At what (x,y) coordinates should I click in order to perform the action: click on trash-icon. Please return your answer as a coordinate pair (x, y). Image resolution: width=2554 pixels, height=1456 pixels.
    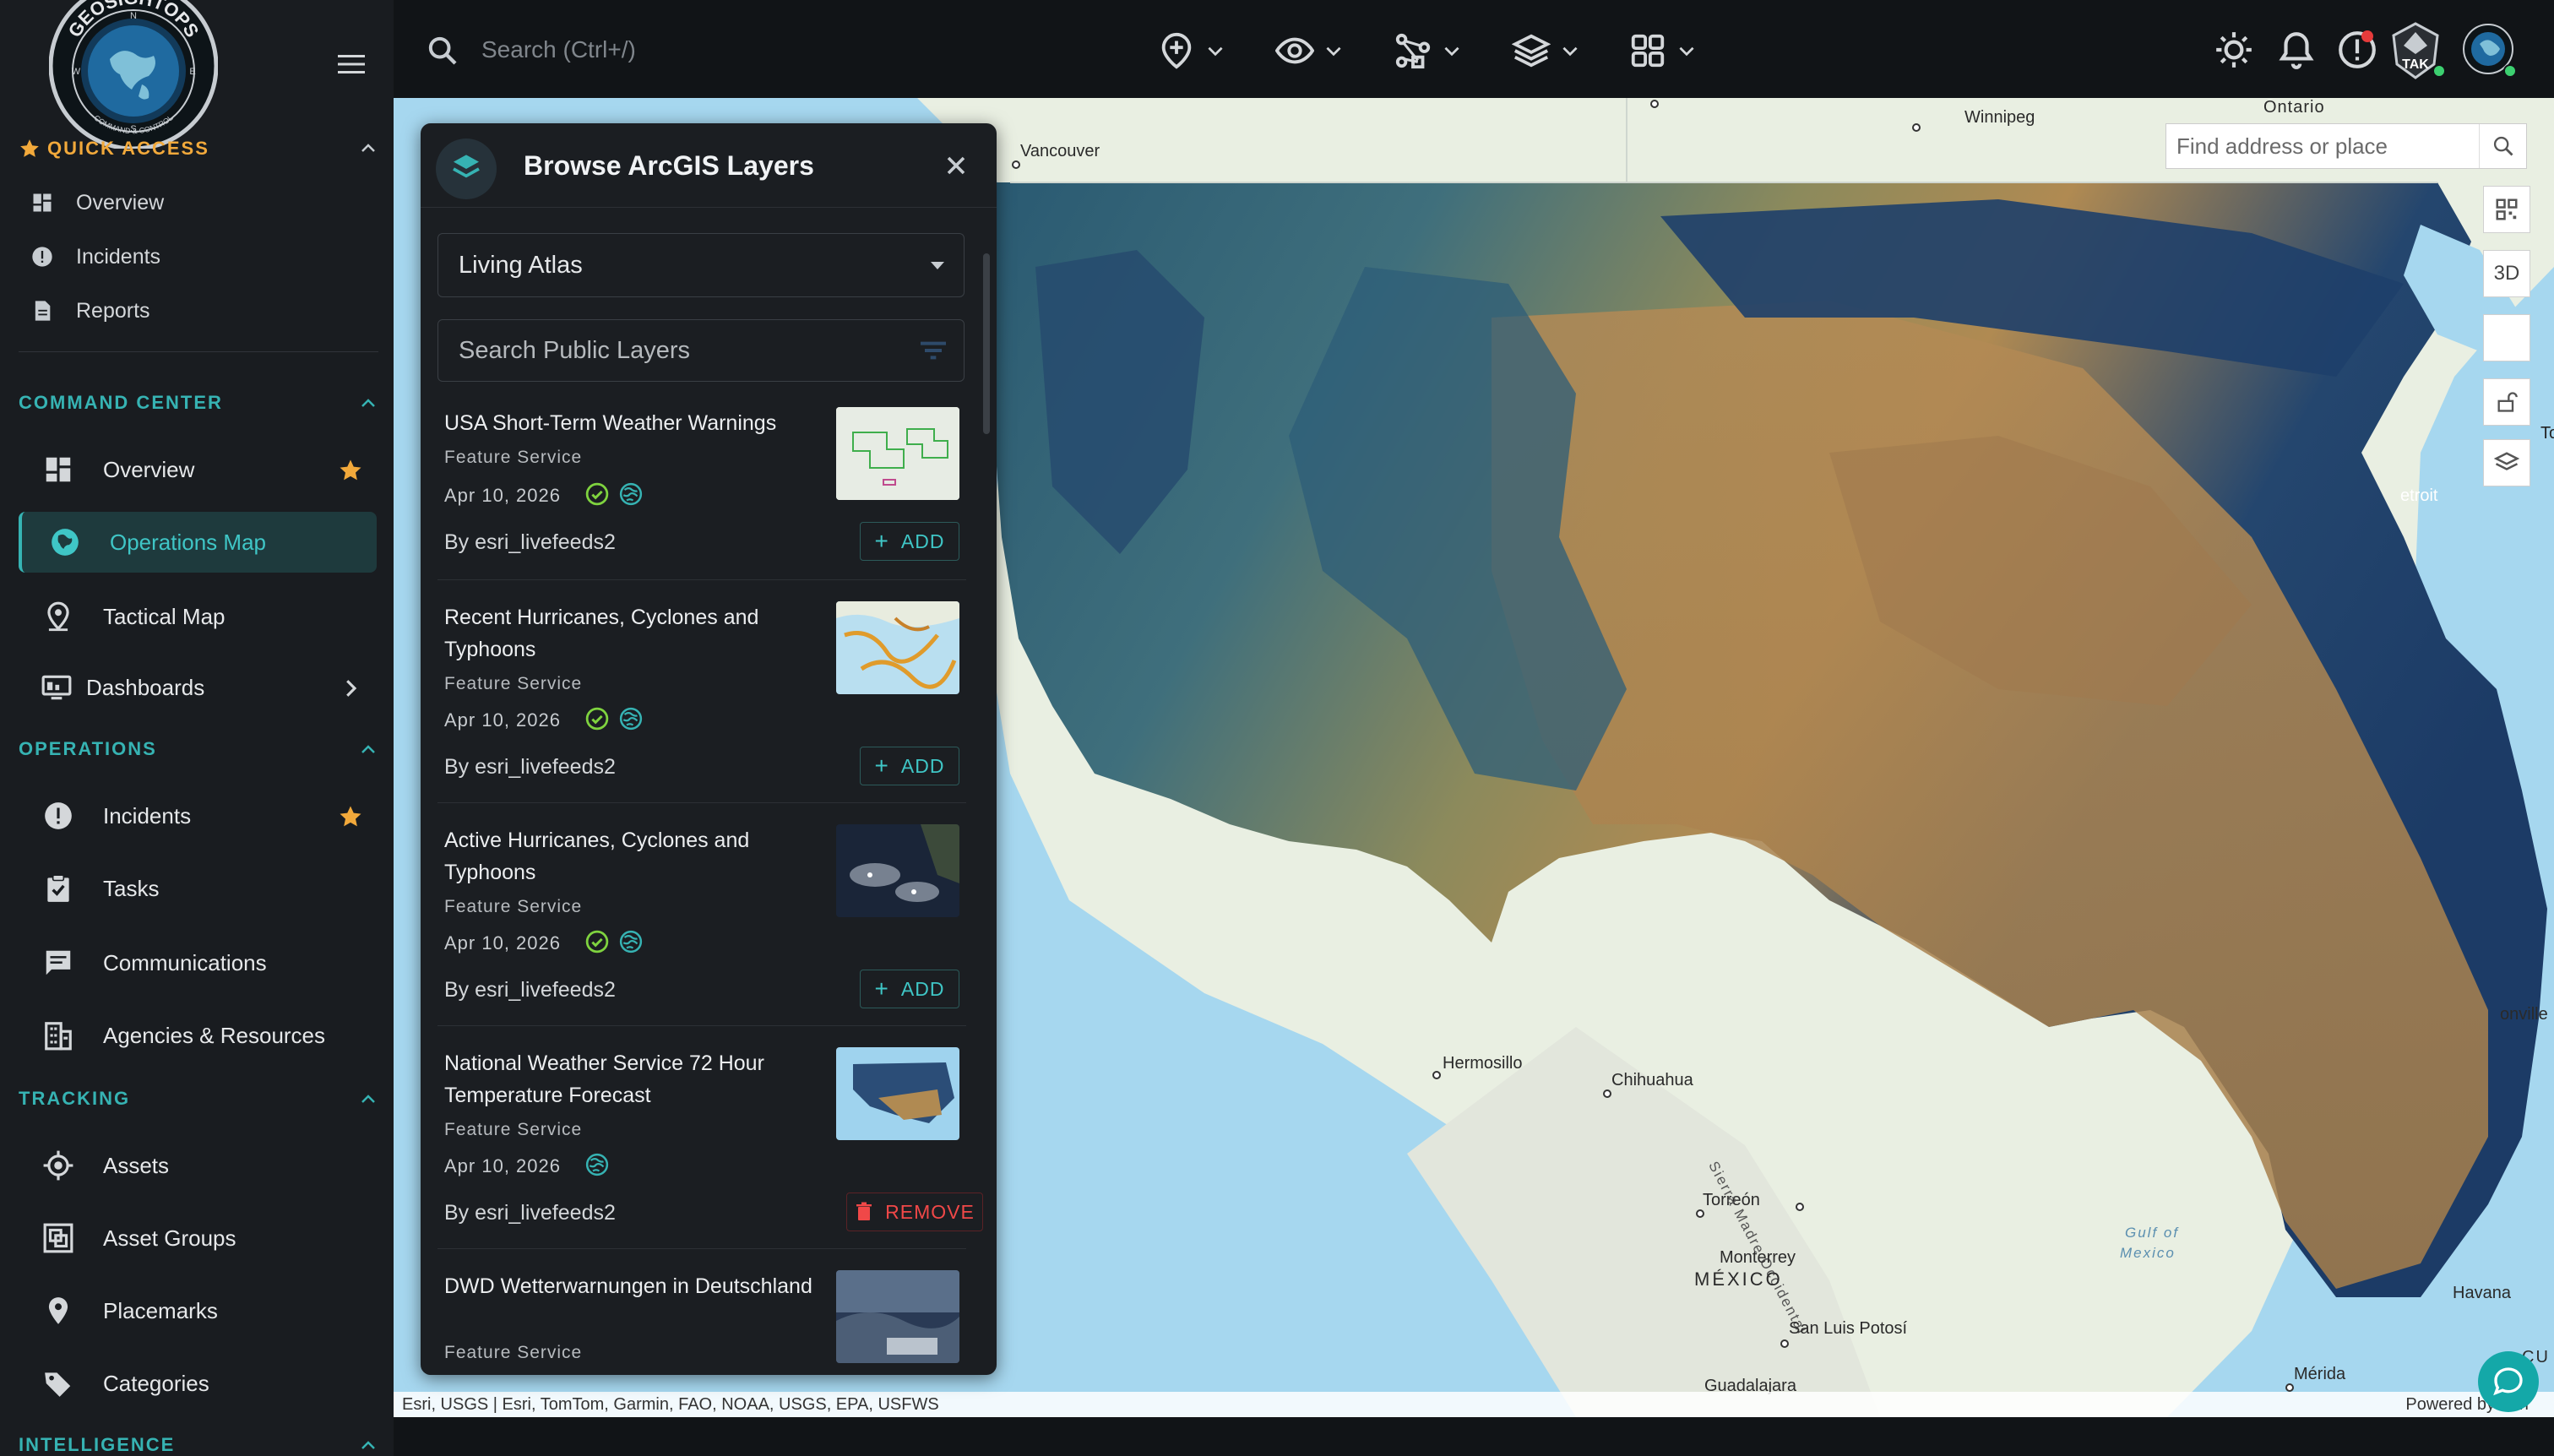
    Looking at the image, I should click on (864, 1211).